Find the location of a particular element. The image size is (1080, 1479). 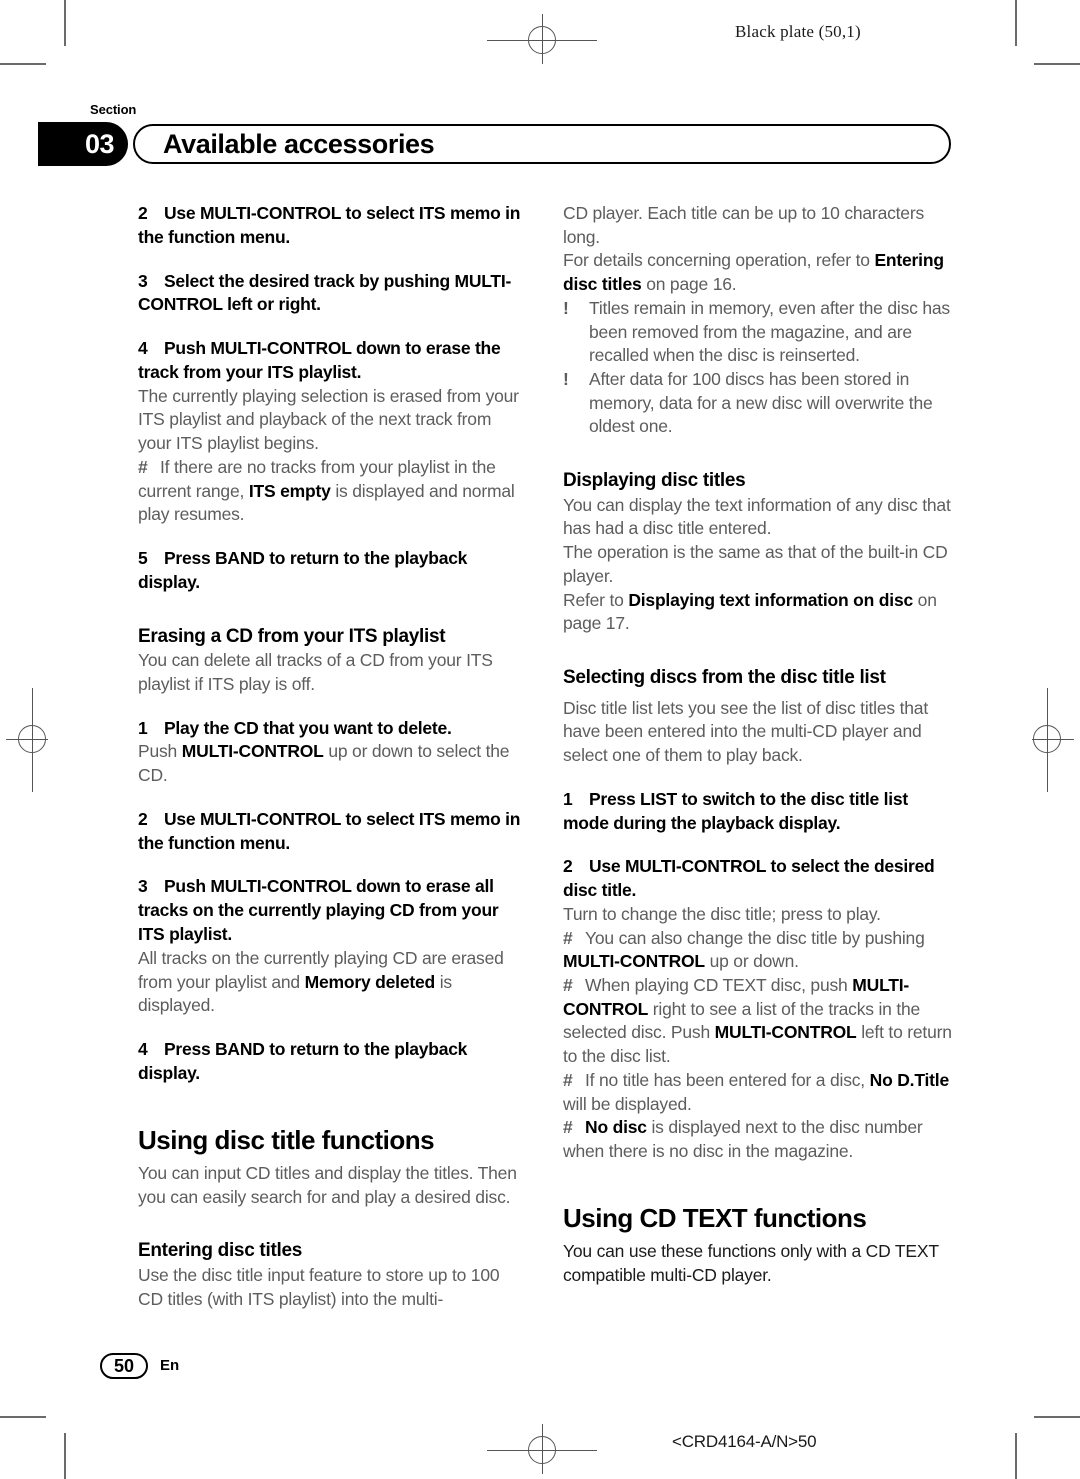

crop-mark-bottom-right-vertical is located at coordinates (1016, 1456).